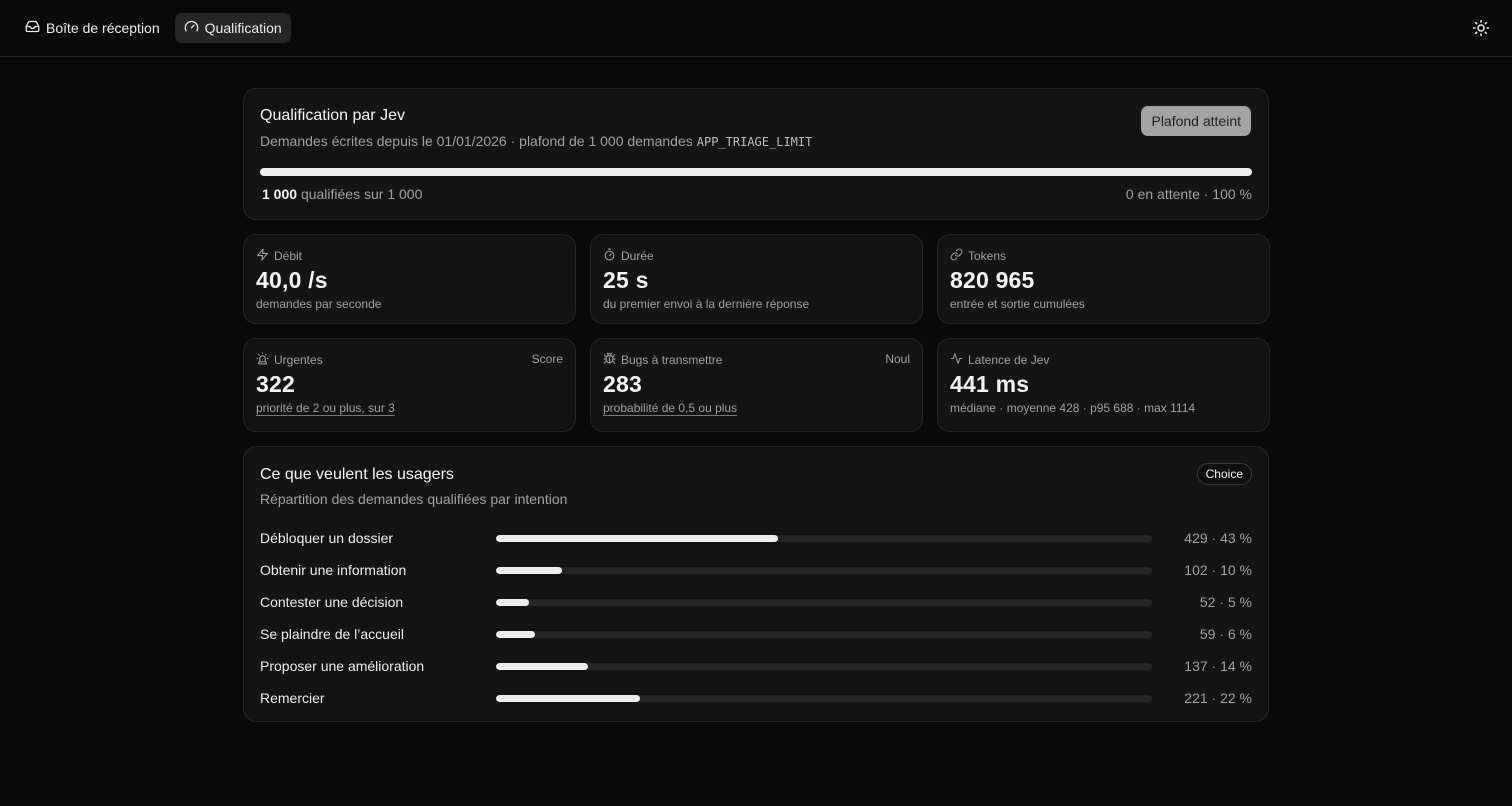 Image resolution: width=1512 pixels, height=806 pixels. What do you see at coordinates (332, 634) in the screenshot?
I see `intent-label: Se plaindre de l’accueil` at bounding box center [332, 634].